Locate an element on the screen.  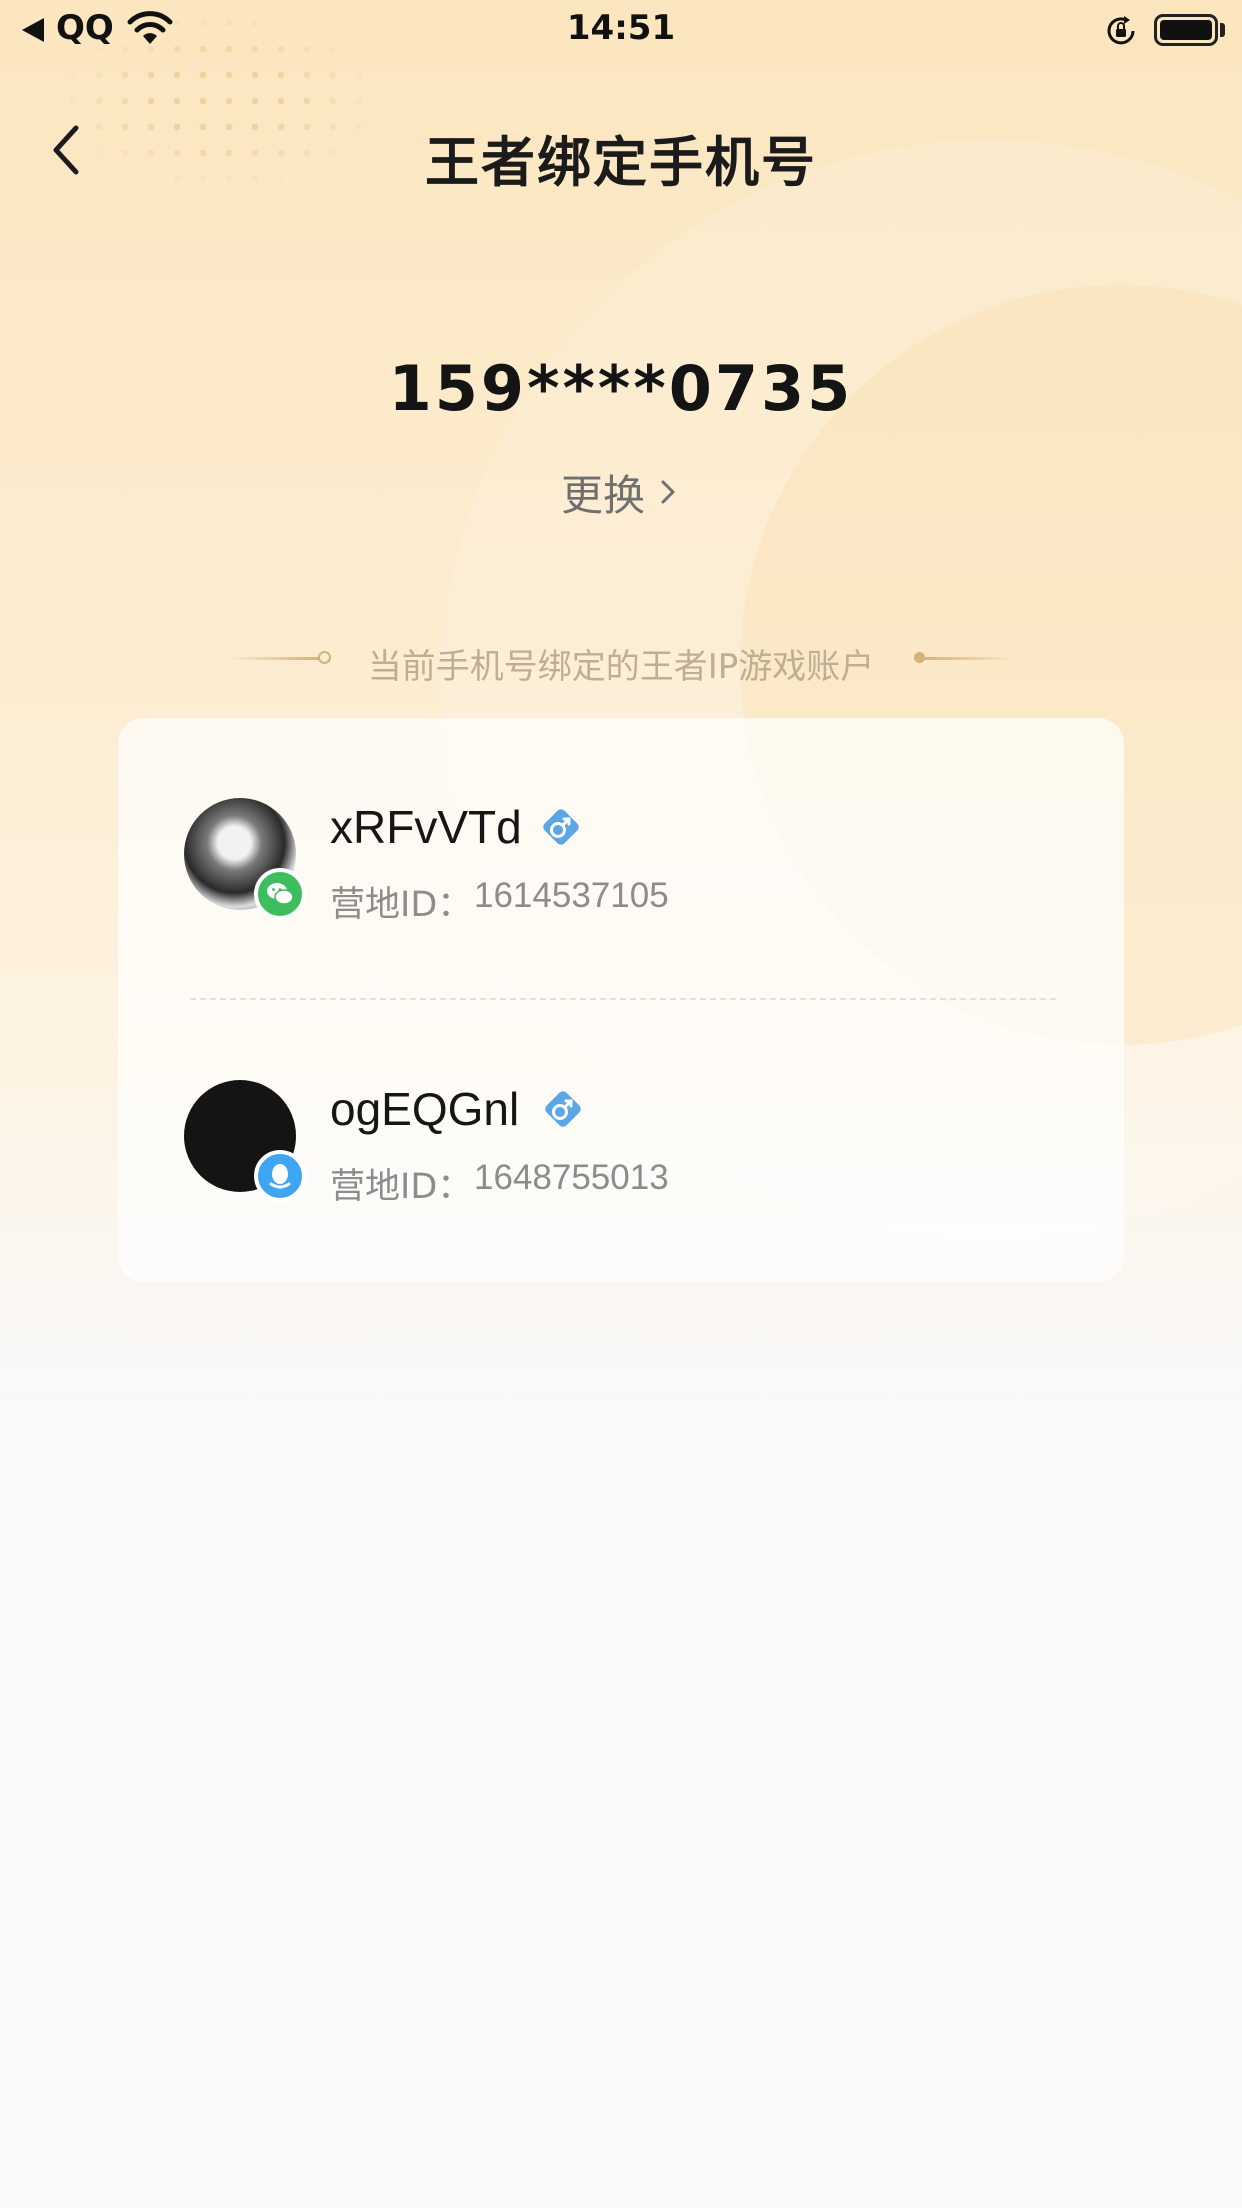
battery-cap is located at coordinates (1222, 30).